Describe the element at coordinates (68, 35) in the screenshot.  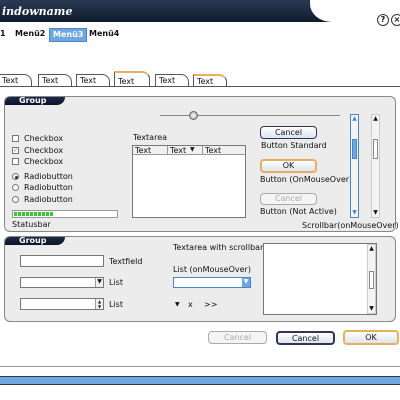
I see `menu-item-3: Menü3` at that location.